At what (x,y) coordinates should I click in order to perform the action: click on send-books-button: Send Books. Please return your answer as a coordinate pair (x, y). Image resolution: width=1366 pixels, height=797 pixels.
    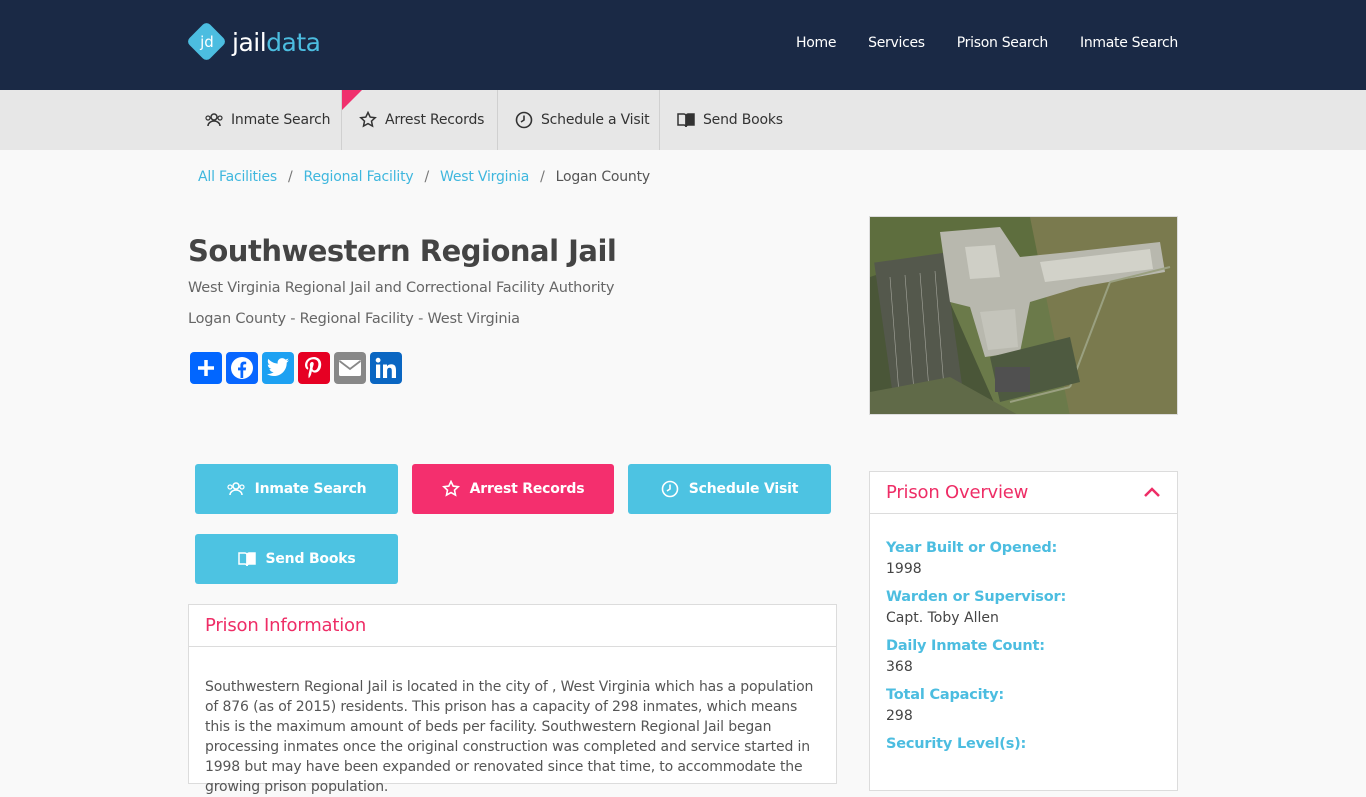
    Looking at the image, I should click on (296, 559).